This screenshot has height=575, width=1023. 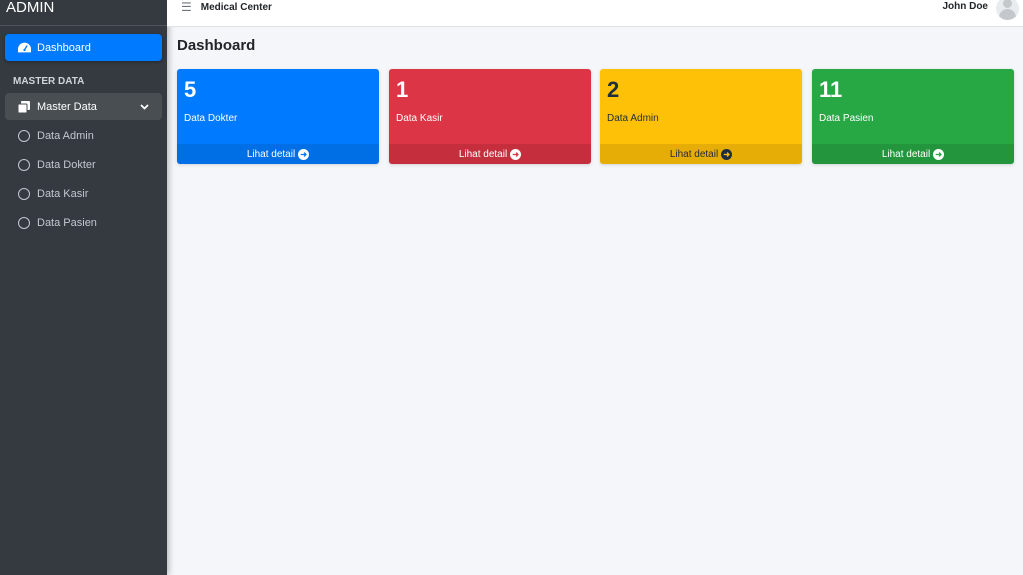 I want to click on chevron-down-icon, so click(x=145, y=107).